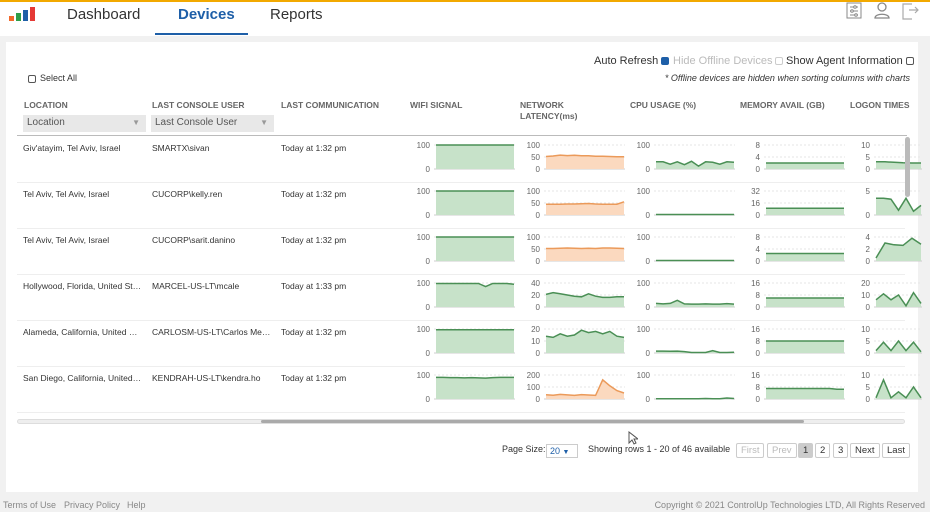 The width and height of the screenshot is (930, 512). Describe the element at coordinates (296, 14) in the screenshot. I see `tab-reports: Reports` at that location.